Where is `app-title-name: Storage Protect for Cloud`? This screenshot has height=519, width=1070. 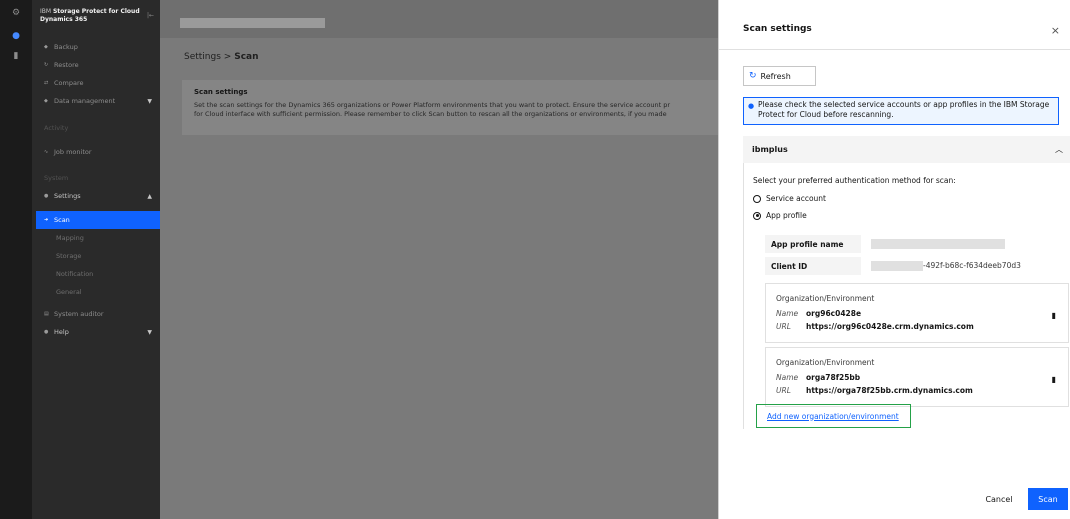
app-title-name: Storage Protect for Cloud is located at coordinates (96, 11).